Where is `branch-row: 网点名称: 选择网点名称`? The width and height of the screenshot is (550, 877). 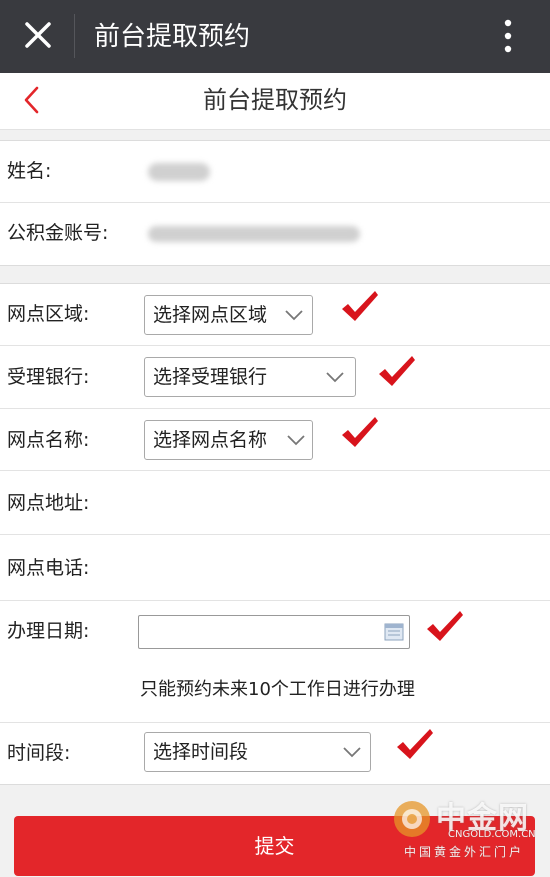
branch-row: 网点名称: 选择网点名称 is located at coordinates (275, 440).